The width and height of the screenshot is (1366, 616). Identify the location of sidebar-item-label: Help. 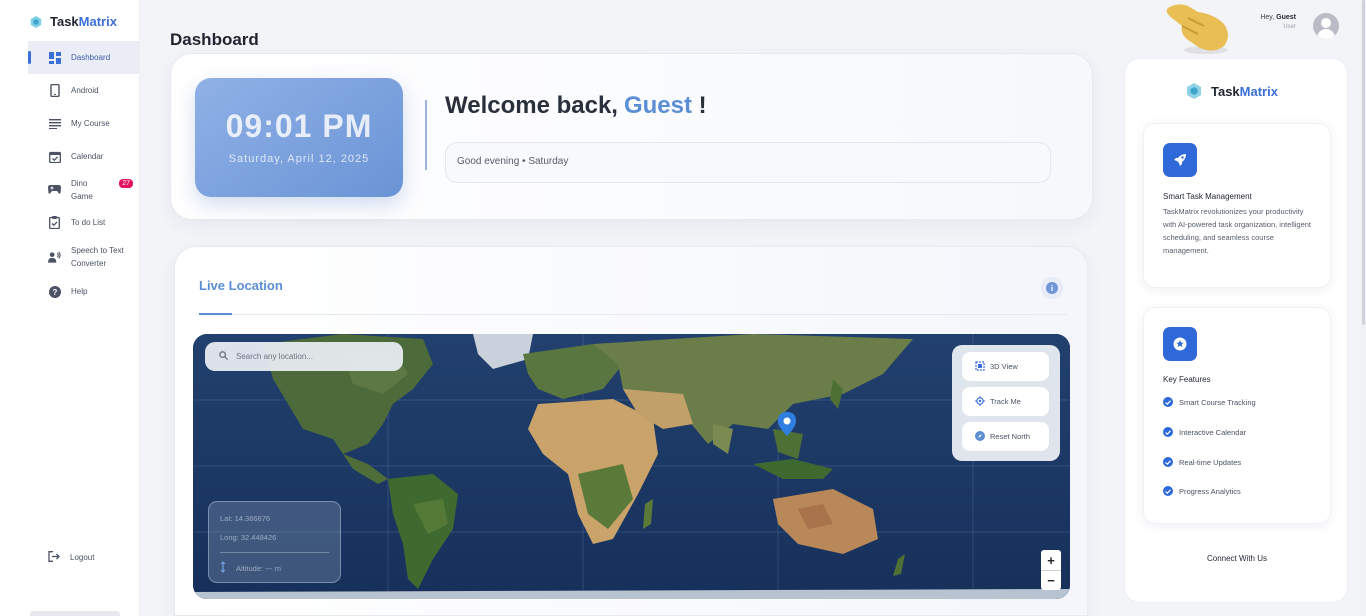
(79, 291).